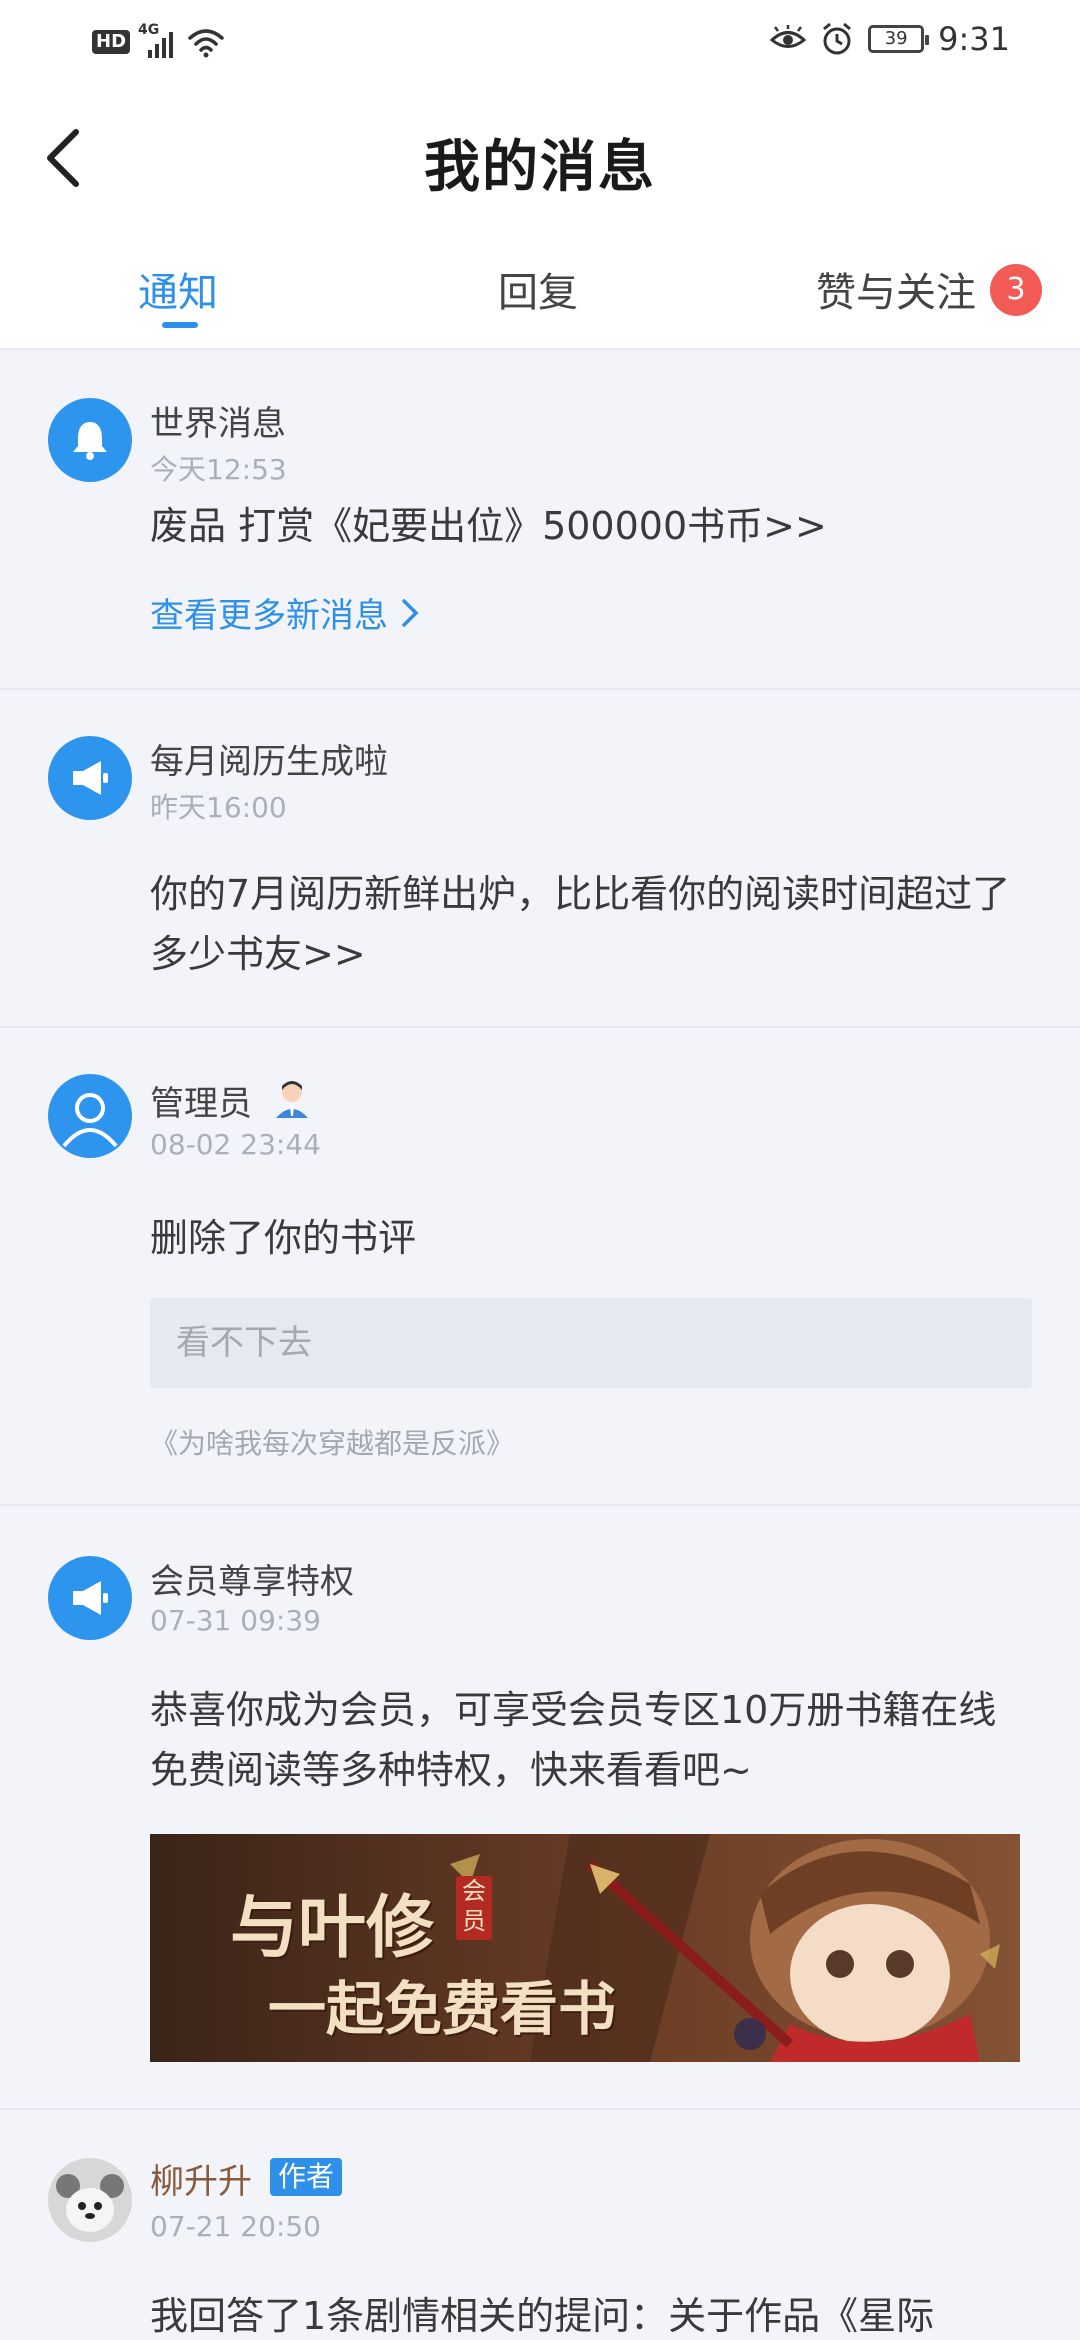 This screenshot has width=1080, height=2340. Describe the element at coordinates (332, 1928) in the screenshot. I see `banner-headline: 与叶修` at that location.